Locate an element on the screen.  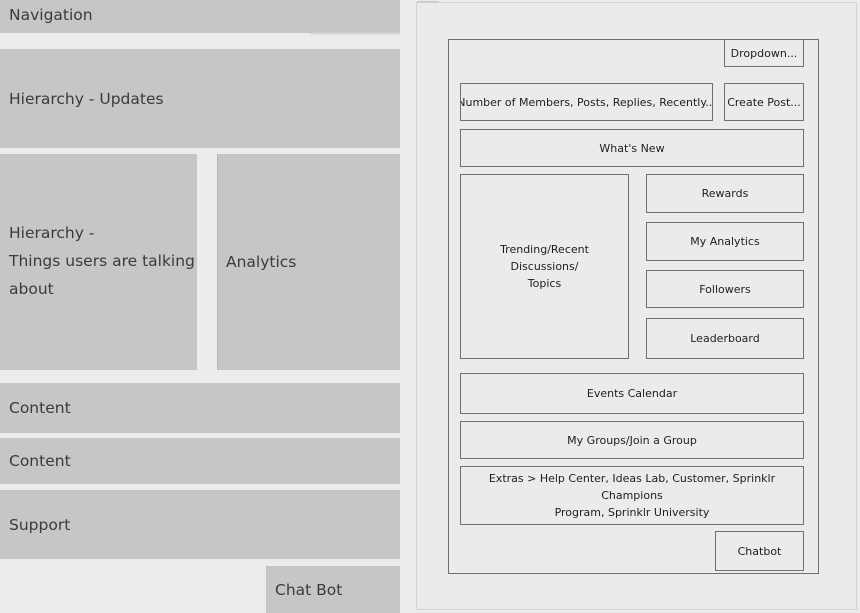
content-block-1: Content is located at coordinates (200, 408).